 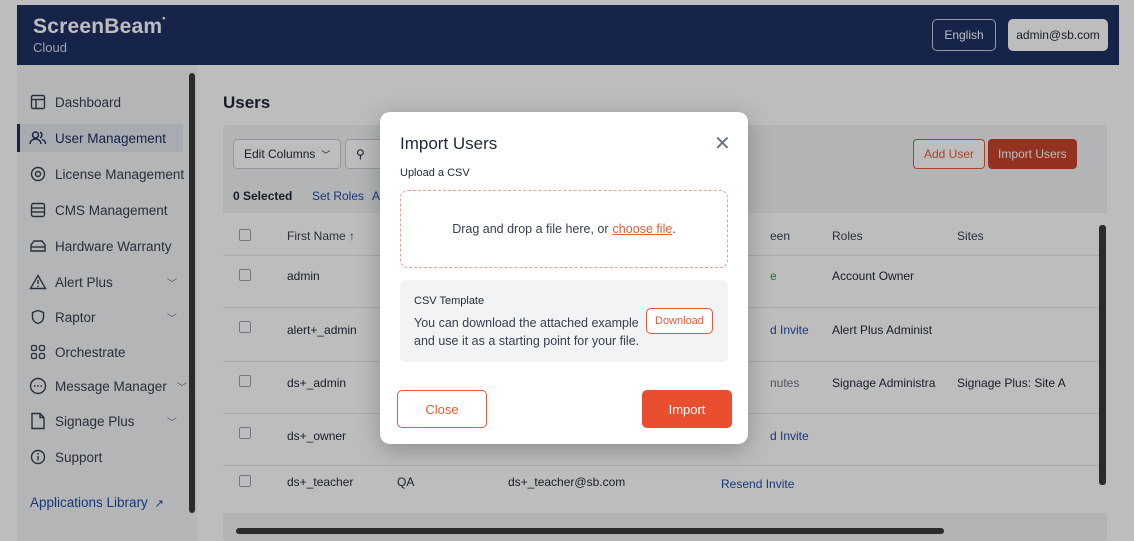 I want to click on upload-label: Upload a CSV, so click(x=435, y=173).